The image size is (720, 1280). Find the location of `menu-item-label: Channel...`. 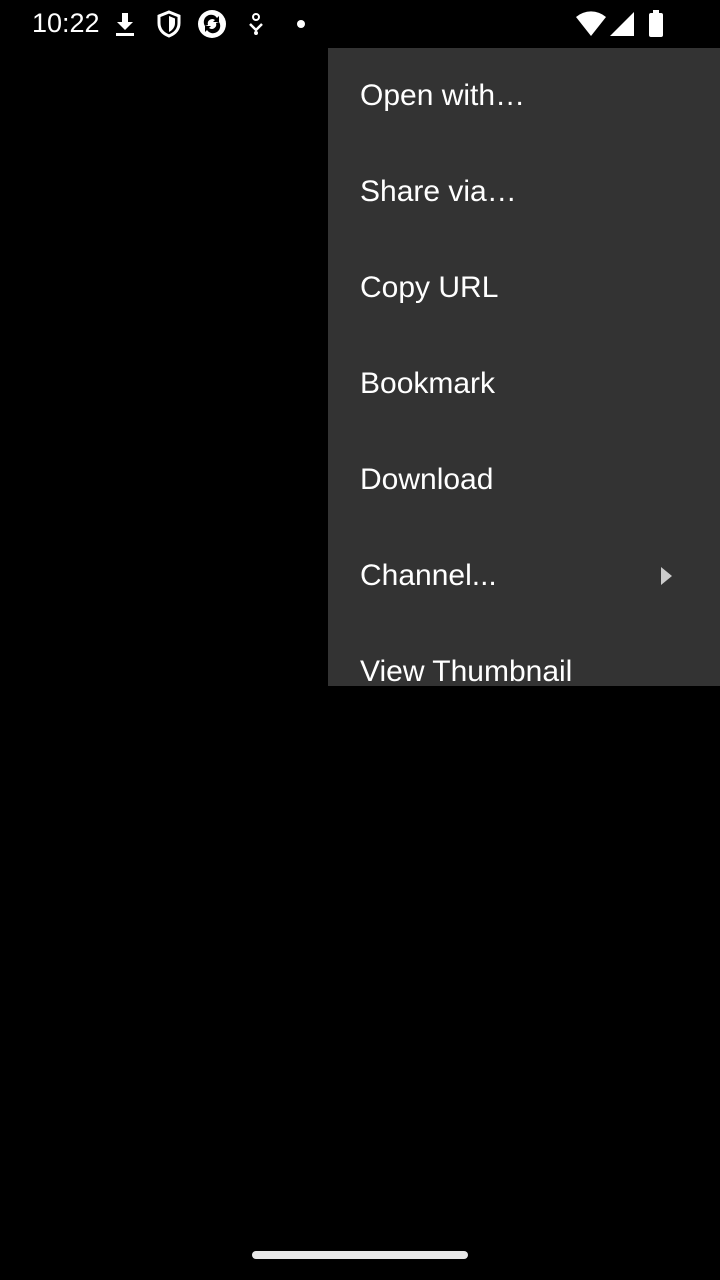

menu-item-label: Channel... is located at coordinates (428, 575).